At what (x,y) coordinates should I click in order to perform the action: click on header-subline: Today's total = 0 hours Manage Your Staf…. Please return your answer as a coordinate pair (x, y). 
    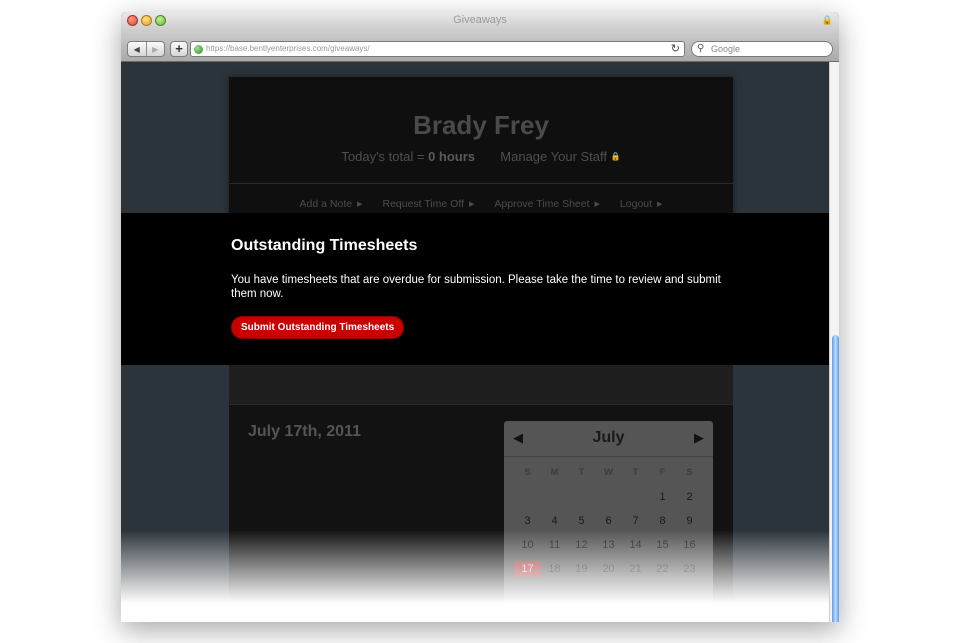
    Looking at the image, I should click on (481, 156).